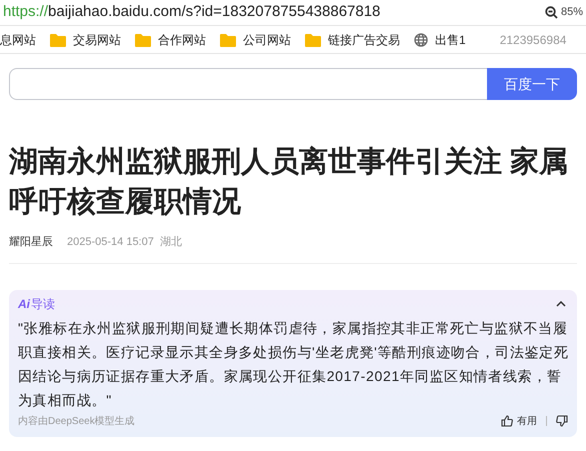  What do you see at coordinates (31, 242) in the screenshot?
I see `author-name: 耀阳星辰` at bounding box center [31, 242].